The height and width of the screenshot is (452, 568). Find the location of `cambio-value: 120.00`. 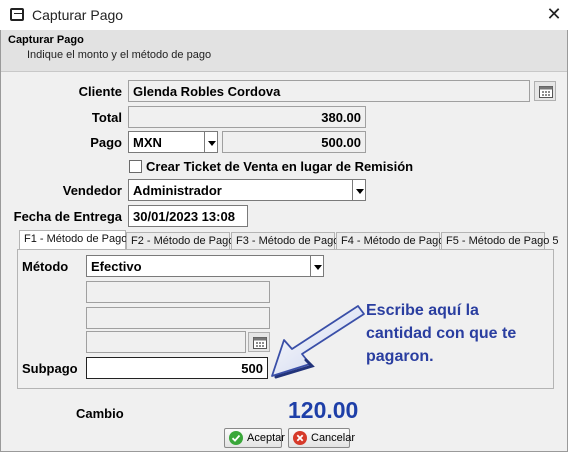

cambio-value: 120.00 is located at coordinates (323, 410).